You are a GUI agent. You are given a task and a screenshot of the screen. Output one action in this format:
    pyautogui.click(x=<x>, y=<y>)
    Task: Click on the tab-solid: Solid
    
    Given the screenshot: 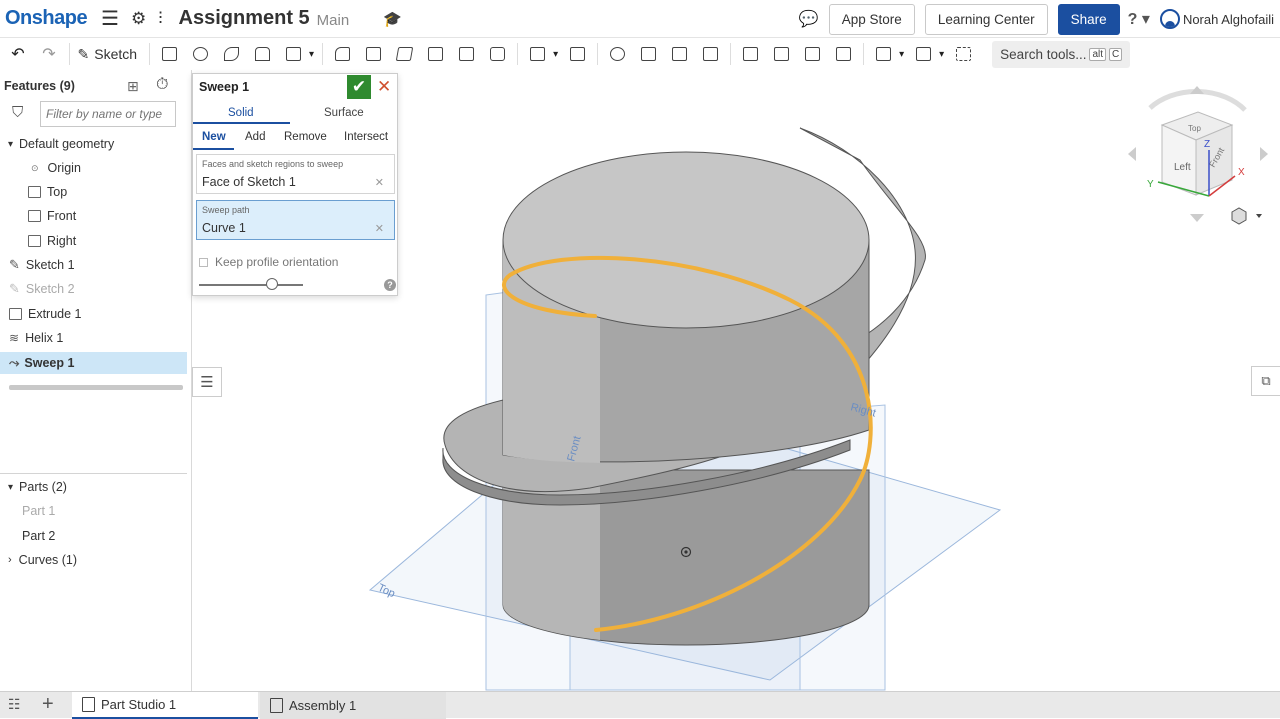 What is the action you would take?
    pyautogui.click(x=241, y=113)
    